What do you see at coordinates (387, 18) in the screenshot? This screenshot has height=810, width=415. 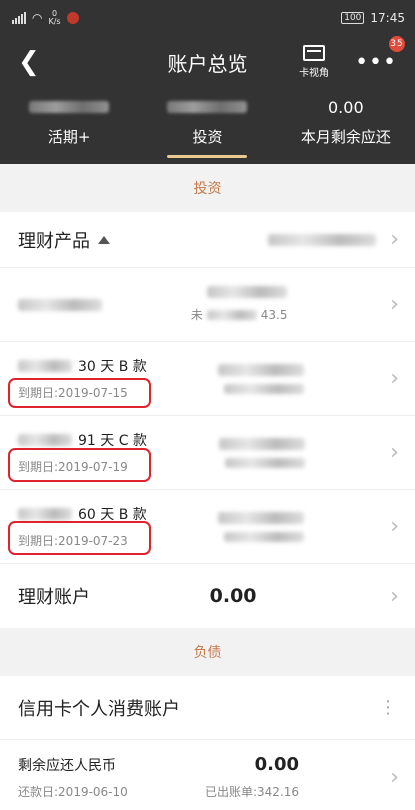 I see `clock: 17:45` at bounding box center [387, 18].